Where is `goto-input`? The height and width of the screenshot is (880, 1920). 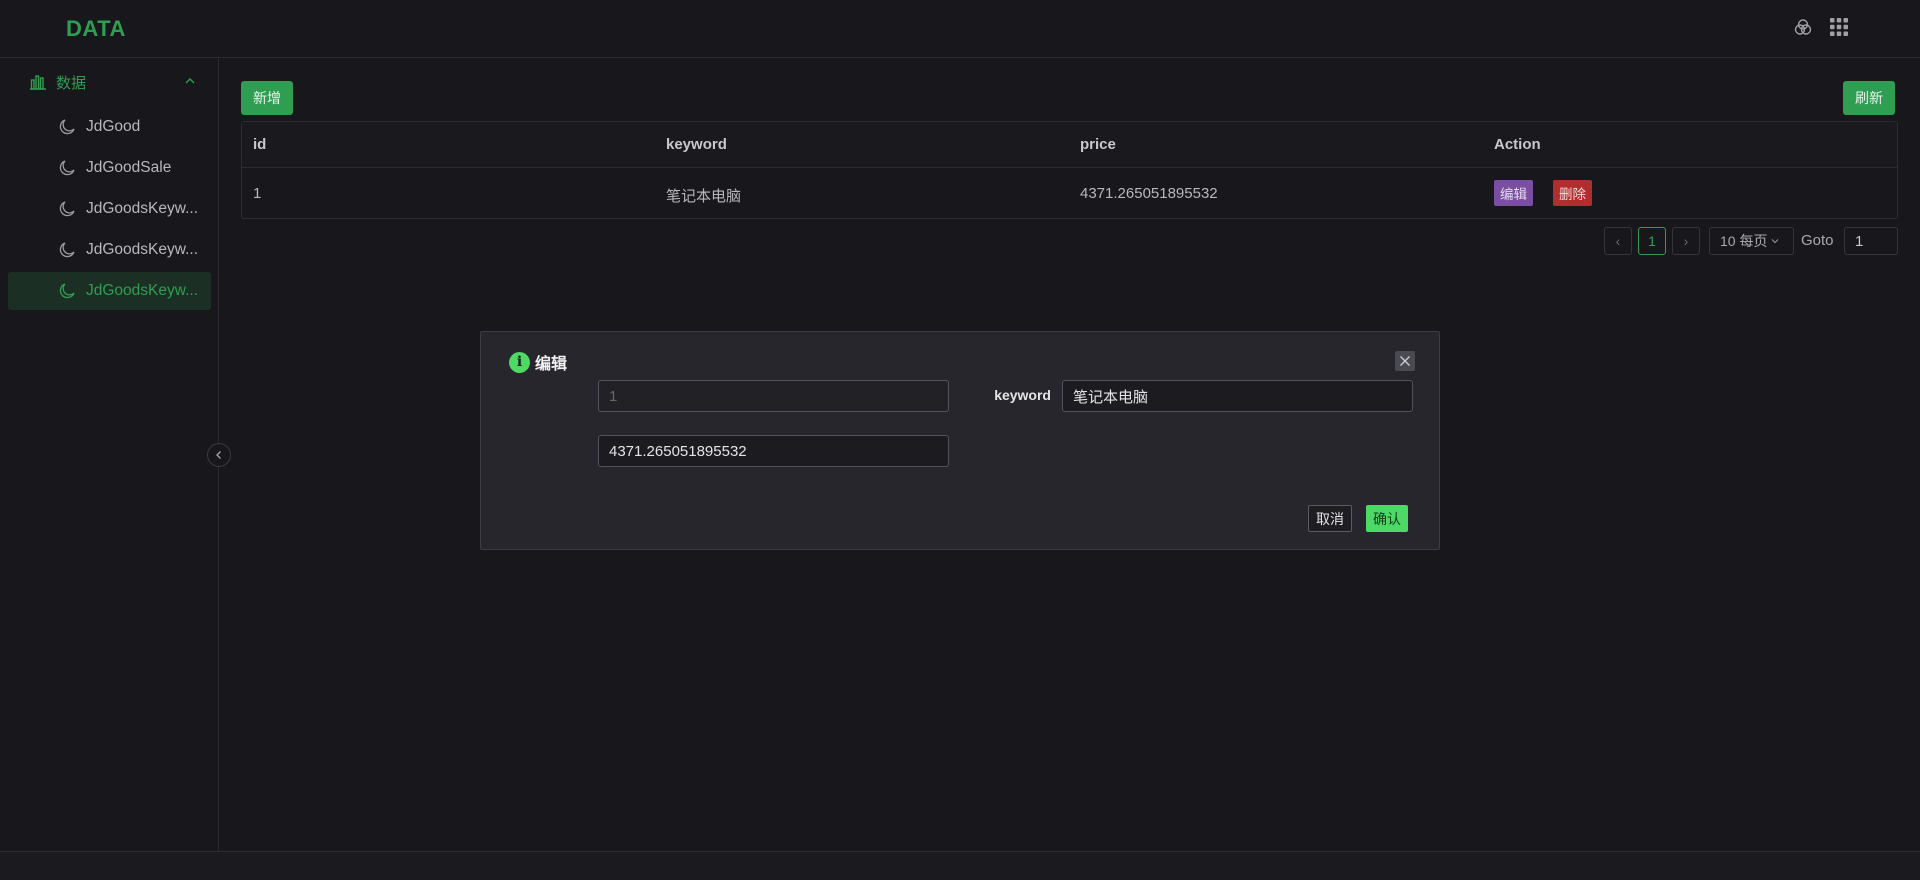
goto-input is located at coordinates (1871, 241).